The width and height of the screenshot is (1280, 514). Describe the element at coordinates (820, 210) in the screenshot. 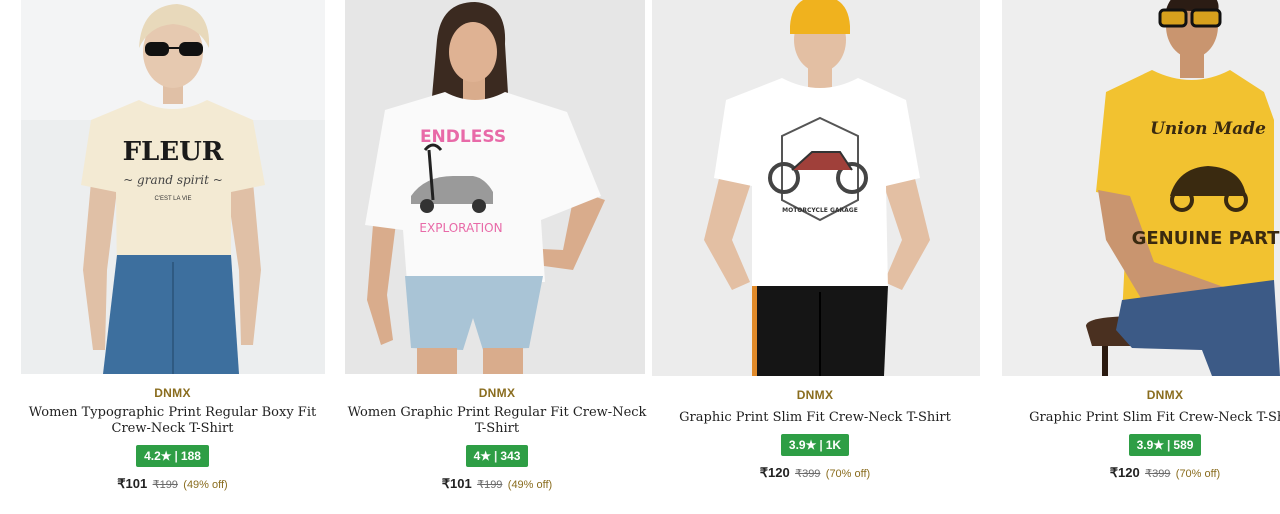

I see `svg-text: MOTORCYCLE GARAGE` at that location.